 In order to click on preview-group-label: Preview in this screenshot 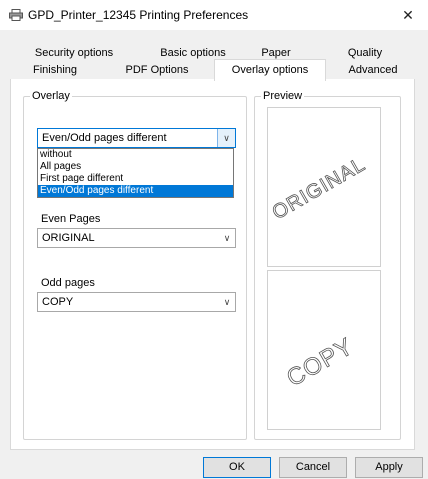, I will do `click(283, 96)`.